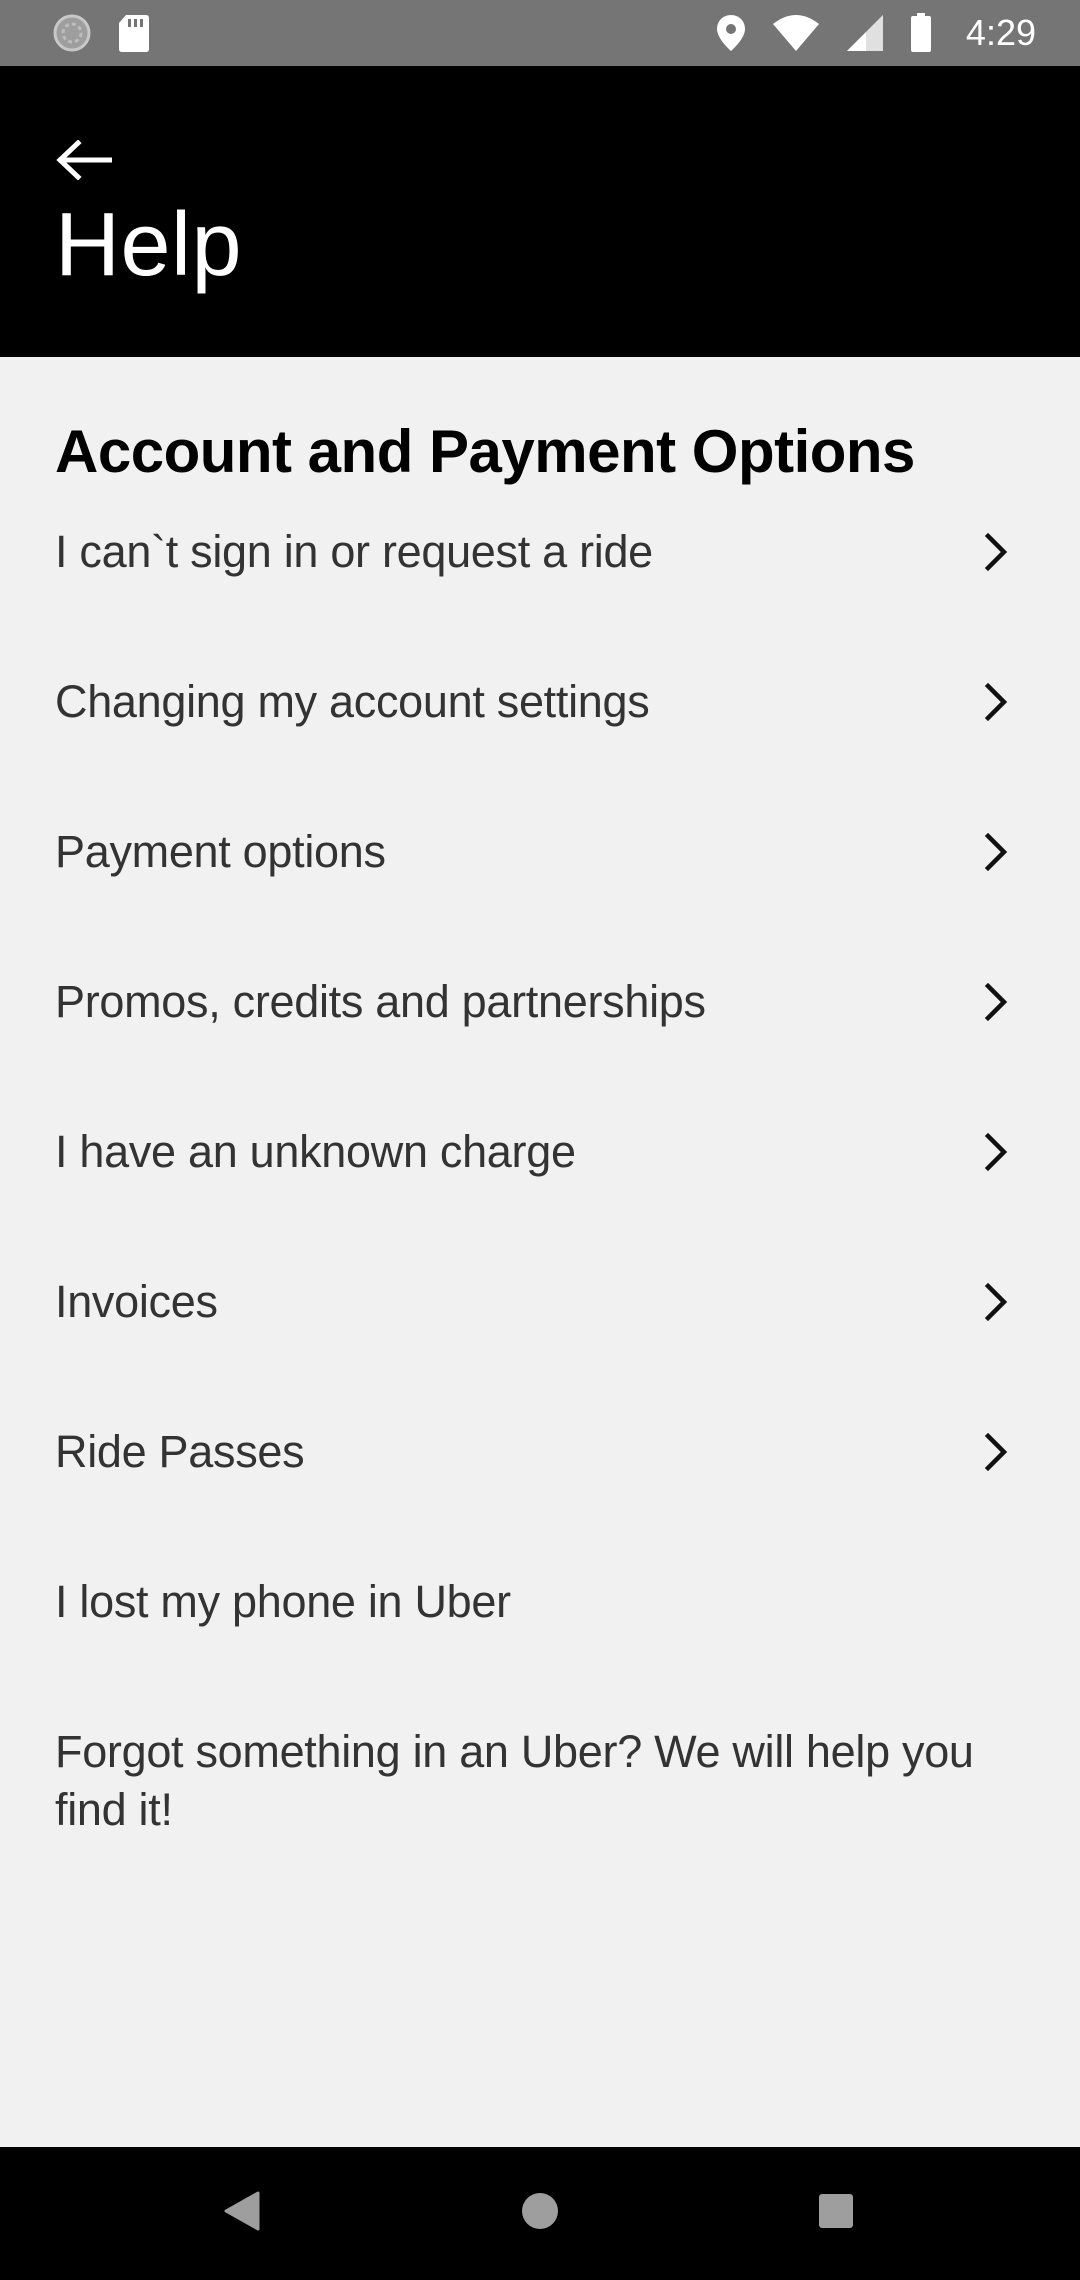 The width and height of the screenshot is (1080, 2280). Describe the element at coordinates (136, 1301) in the screenshot. I see `help-item-label: Invoices` at that location.